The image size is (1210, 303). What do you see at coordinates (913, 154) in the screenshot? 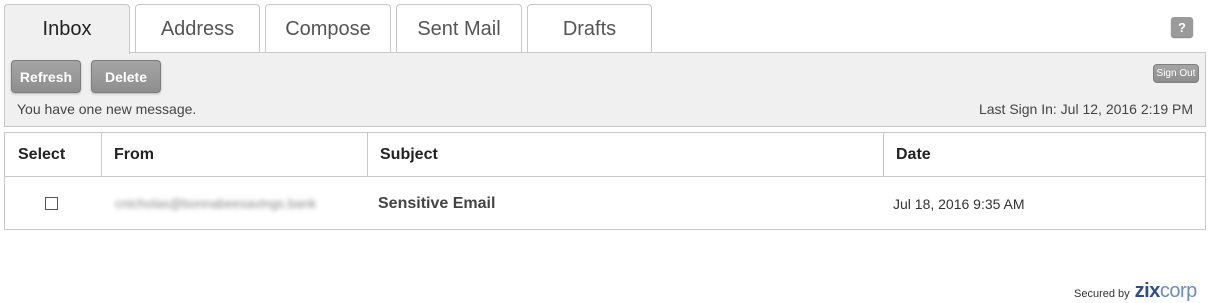
I see `header-date: Date` at bounding box center [913, 154].